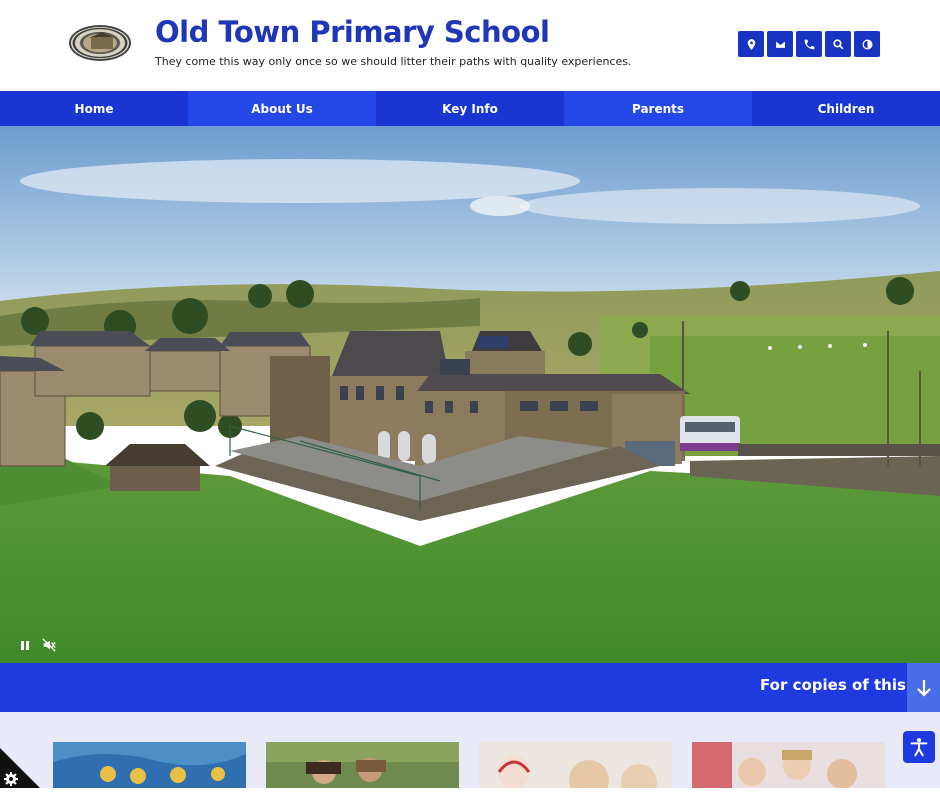  What do you see at coordinates (49, 645) in the screenshot?
I see `mute-icon` at bounding box center [49, 645].